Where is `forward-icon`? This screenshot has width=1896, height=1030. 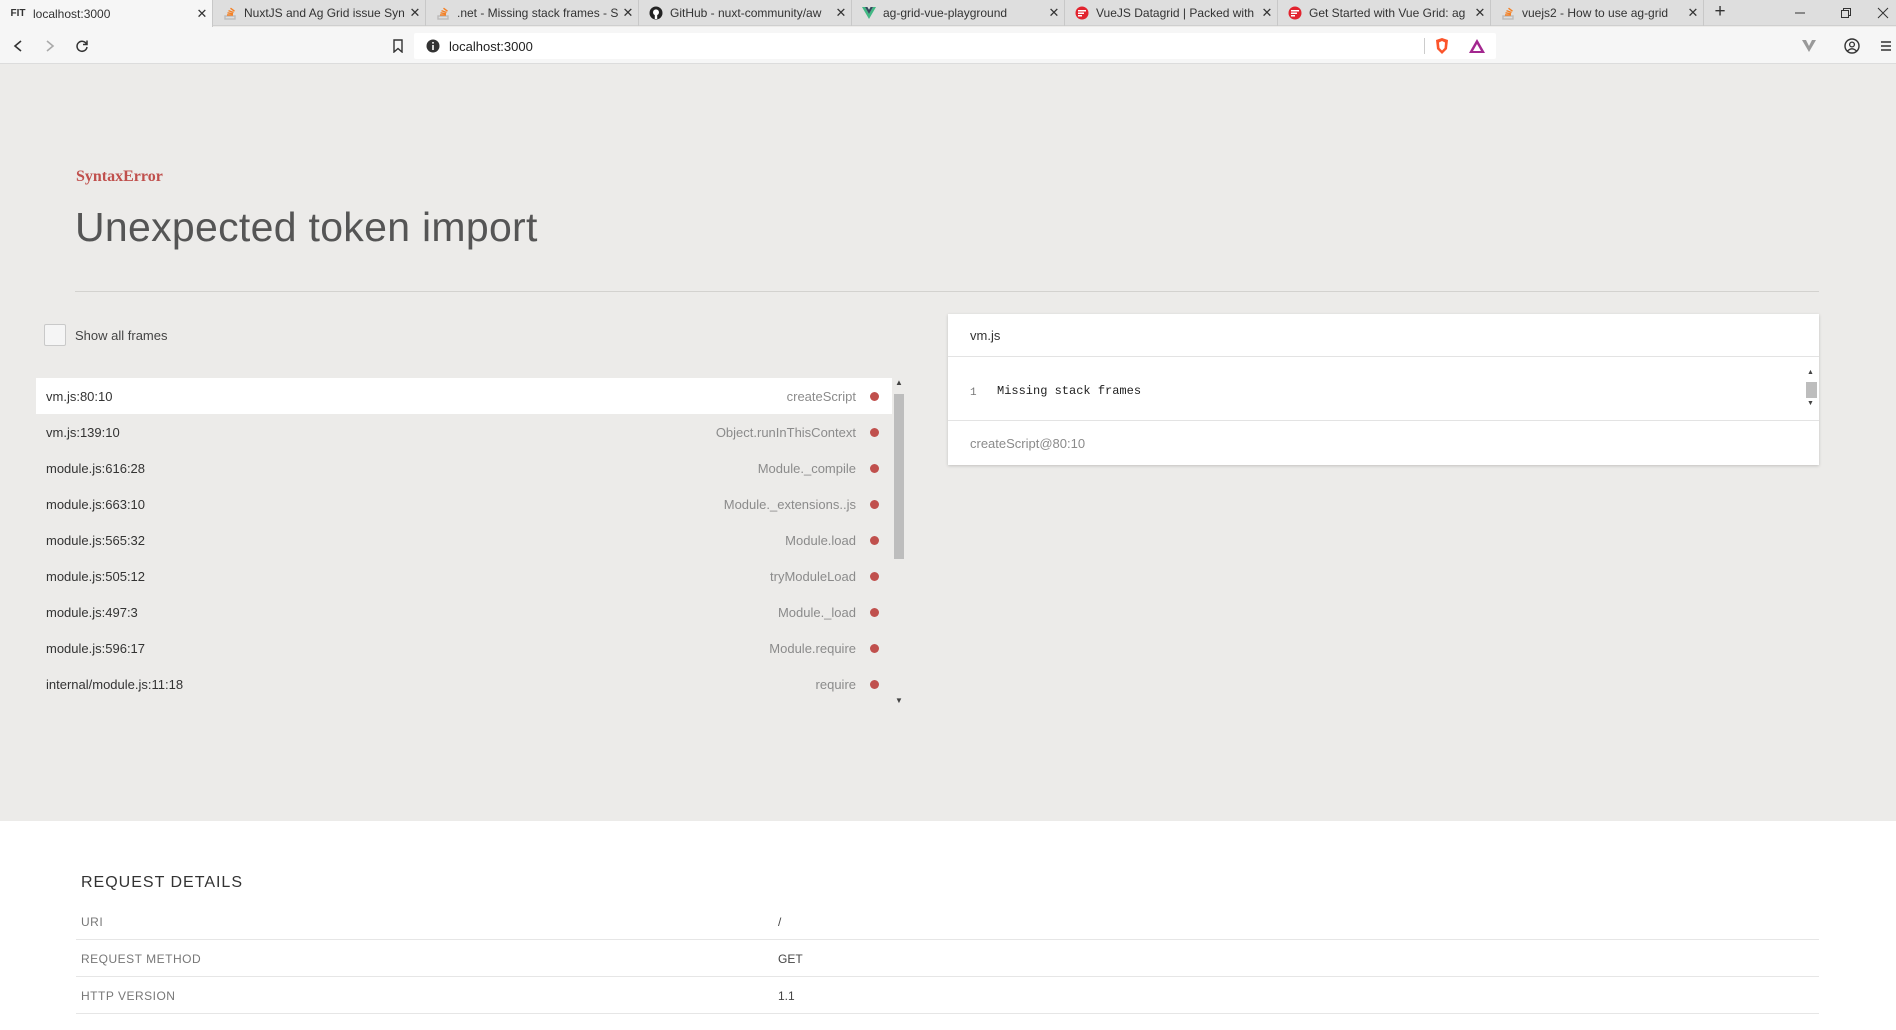 forward-icon is located at coordinates (50, 46).